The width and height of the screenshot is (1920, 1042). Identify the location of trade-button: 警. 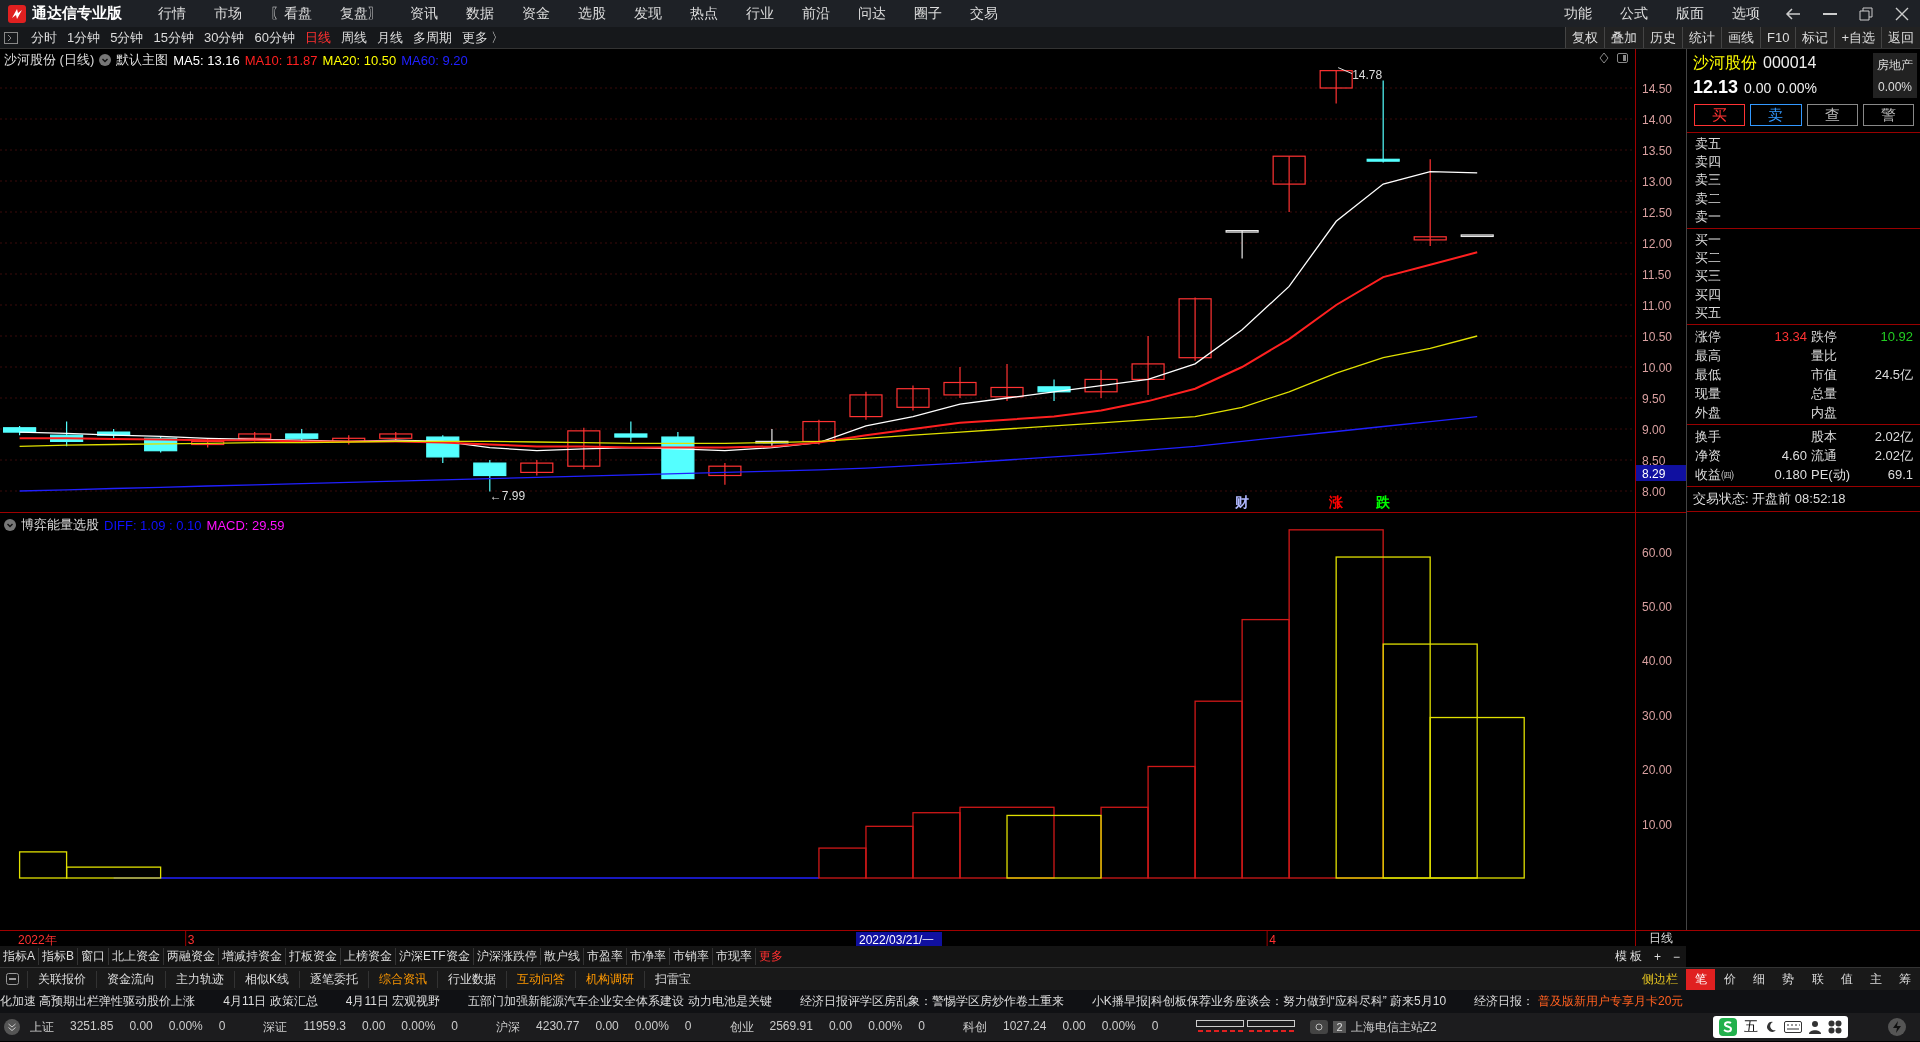
(1888, 115).